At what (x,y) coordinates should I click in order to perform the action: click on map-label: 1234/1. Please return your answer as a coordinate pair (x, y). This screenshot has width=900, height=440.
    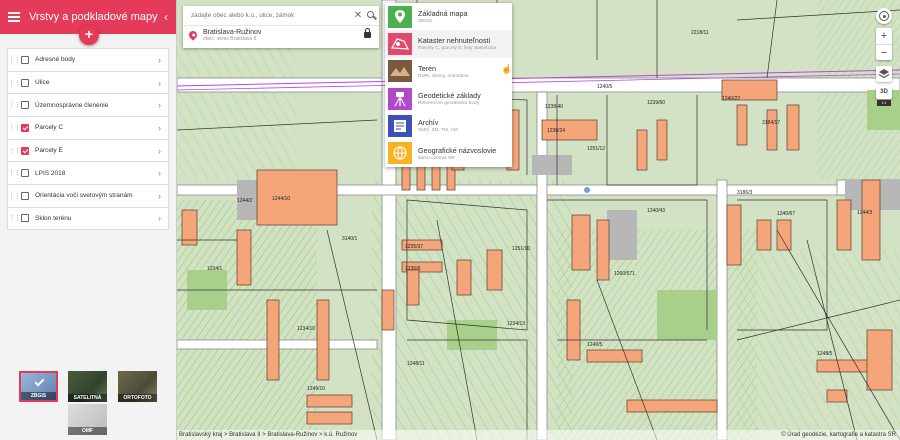
    Looking at the image, I should click on (215, 269).